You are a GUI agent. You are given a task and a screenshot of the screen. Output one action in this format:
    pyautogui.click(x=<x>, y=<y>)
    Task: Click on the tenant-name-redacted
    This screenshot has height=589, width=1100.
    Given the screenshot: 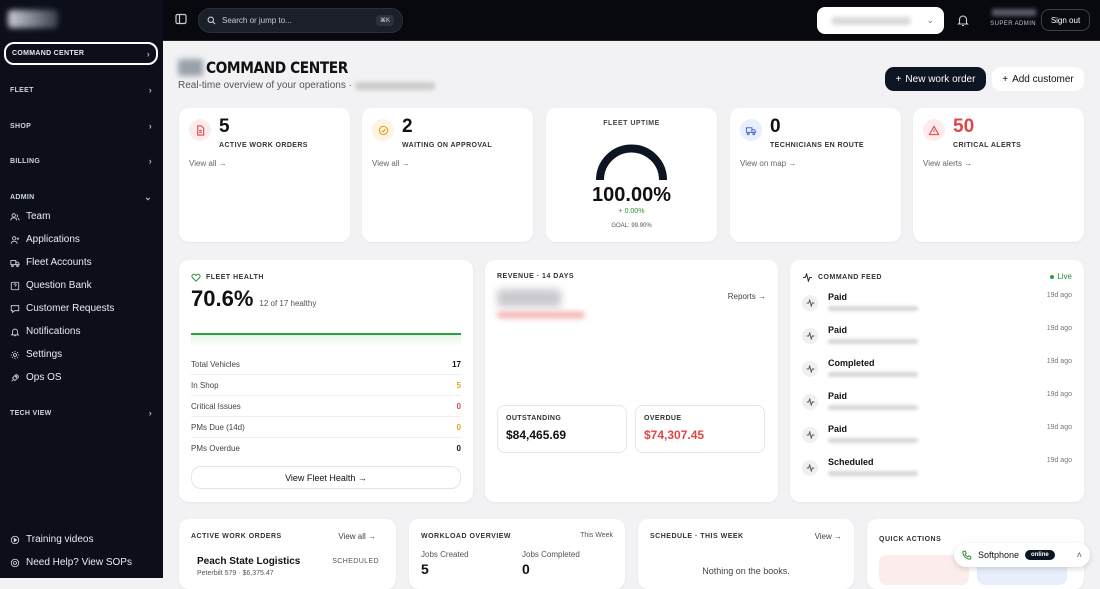 What is the action you would take?
    pyautogui.click(x=871, y=21)
    